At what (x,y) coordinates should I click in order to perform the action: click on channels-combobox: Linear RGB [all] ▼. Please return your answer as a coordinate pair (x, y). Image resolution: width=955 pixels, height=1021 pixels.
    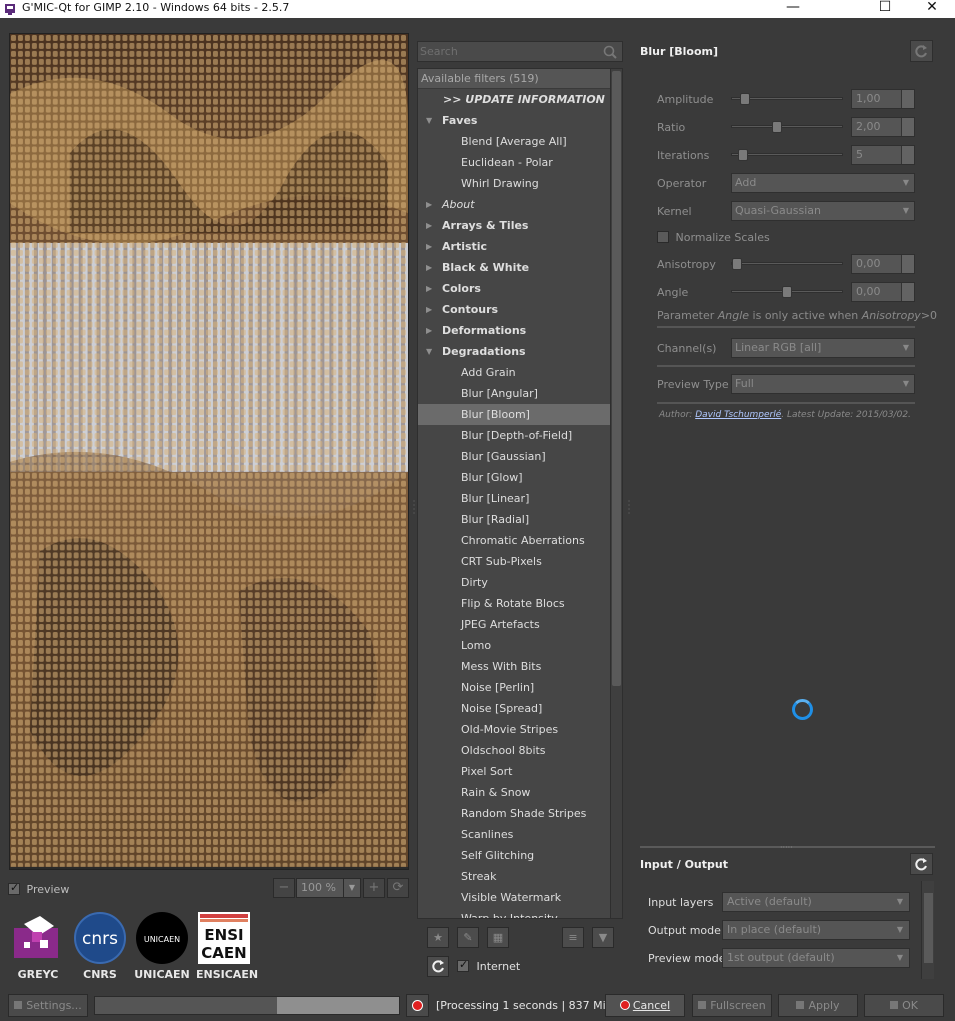
    Looking at the image, I should click on (823, 348).